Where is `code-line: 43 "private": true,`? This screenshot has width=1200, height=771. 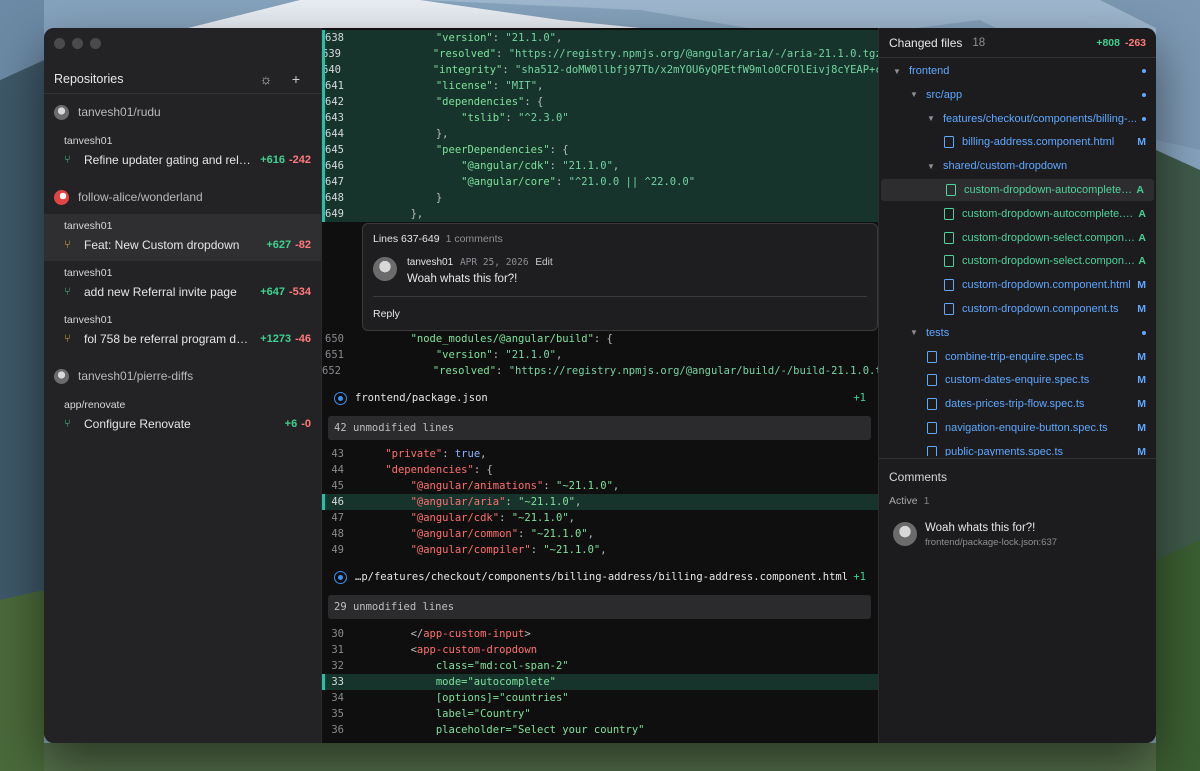
code-line: 43 "private": true, is located at coordinates (600, 454).